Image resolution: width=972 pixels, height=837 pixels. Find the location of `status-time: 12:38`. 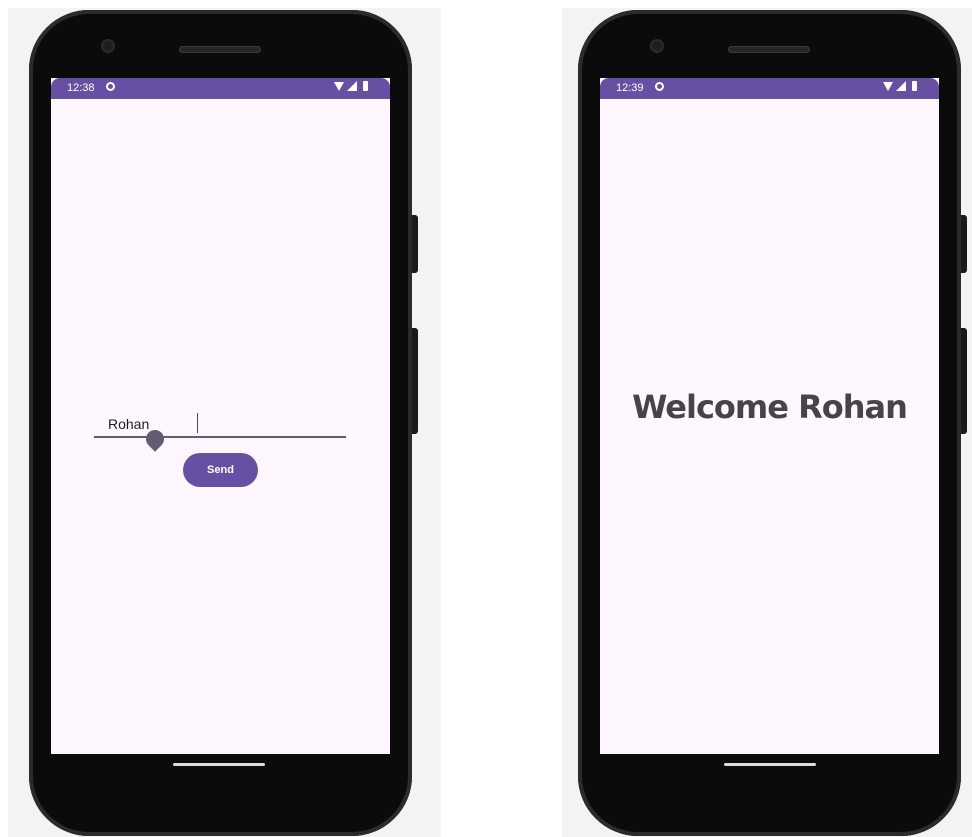

status-time: 12:38 is located at coordinates (81, 88).